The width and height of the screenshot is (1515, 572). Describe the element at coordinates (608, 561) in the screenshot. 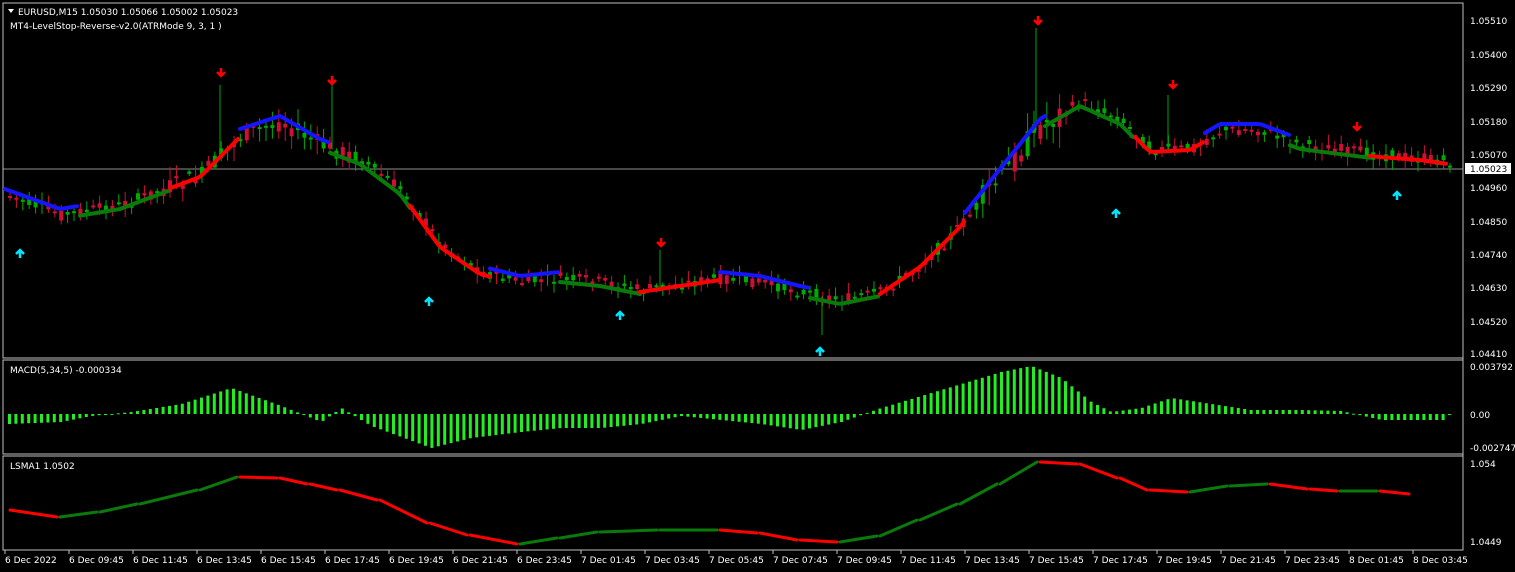

I see `time-label: 7 Dec 01:45` at that location.